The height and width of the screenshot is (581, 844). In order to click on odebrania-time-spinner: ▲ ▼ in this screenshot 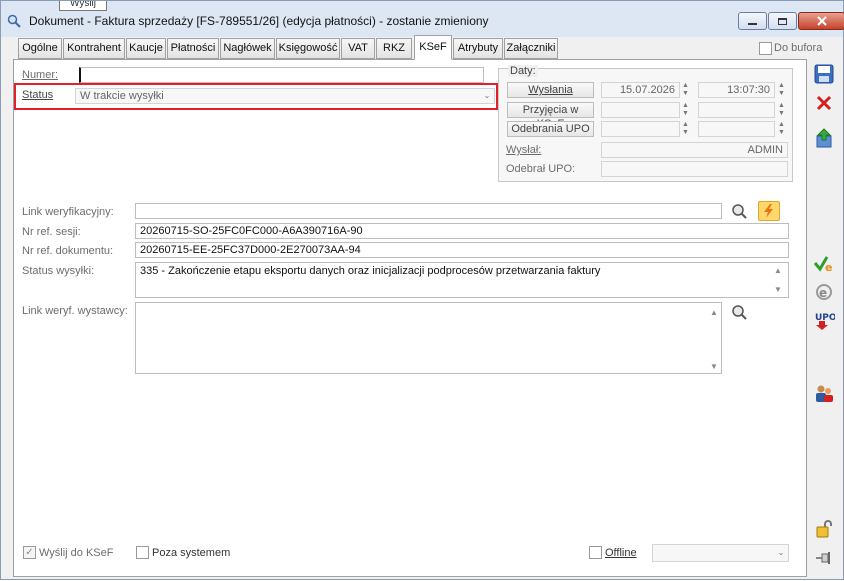, I will do `click(781, 129)`.